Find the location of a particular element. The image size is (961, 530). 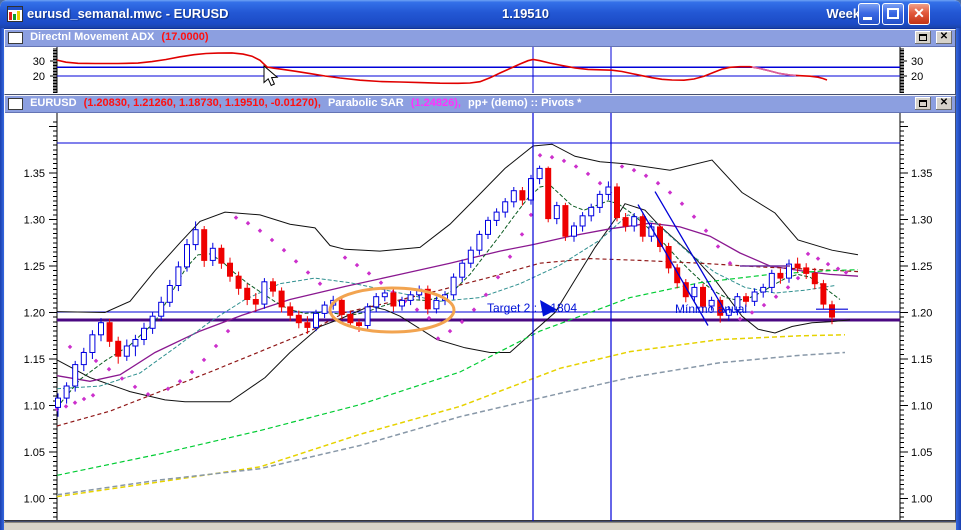

adx-system-box is located at coordinates (15, 38).